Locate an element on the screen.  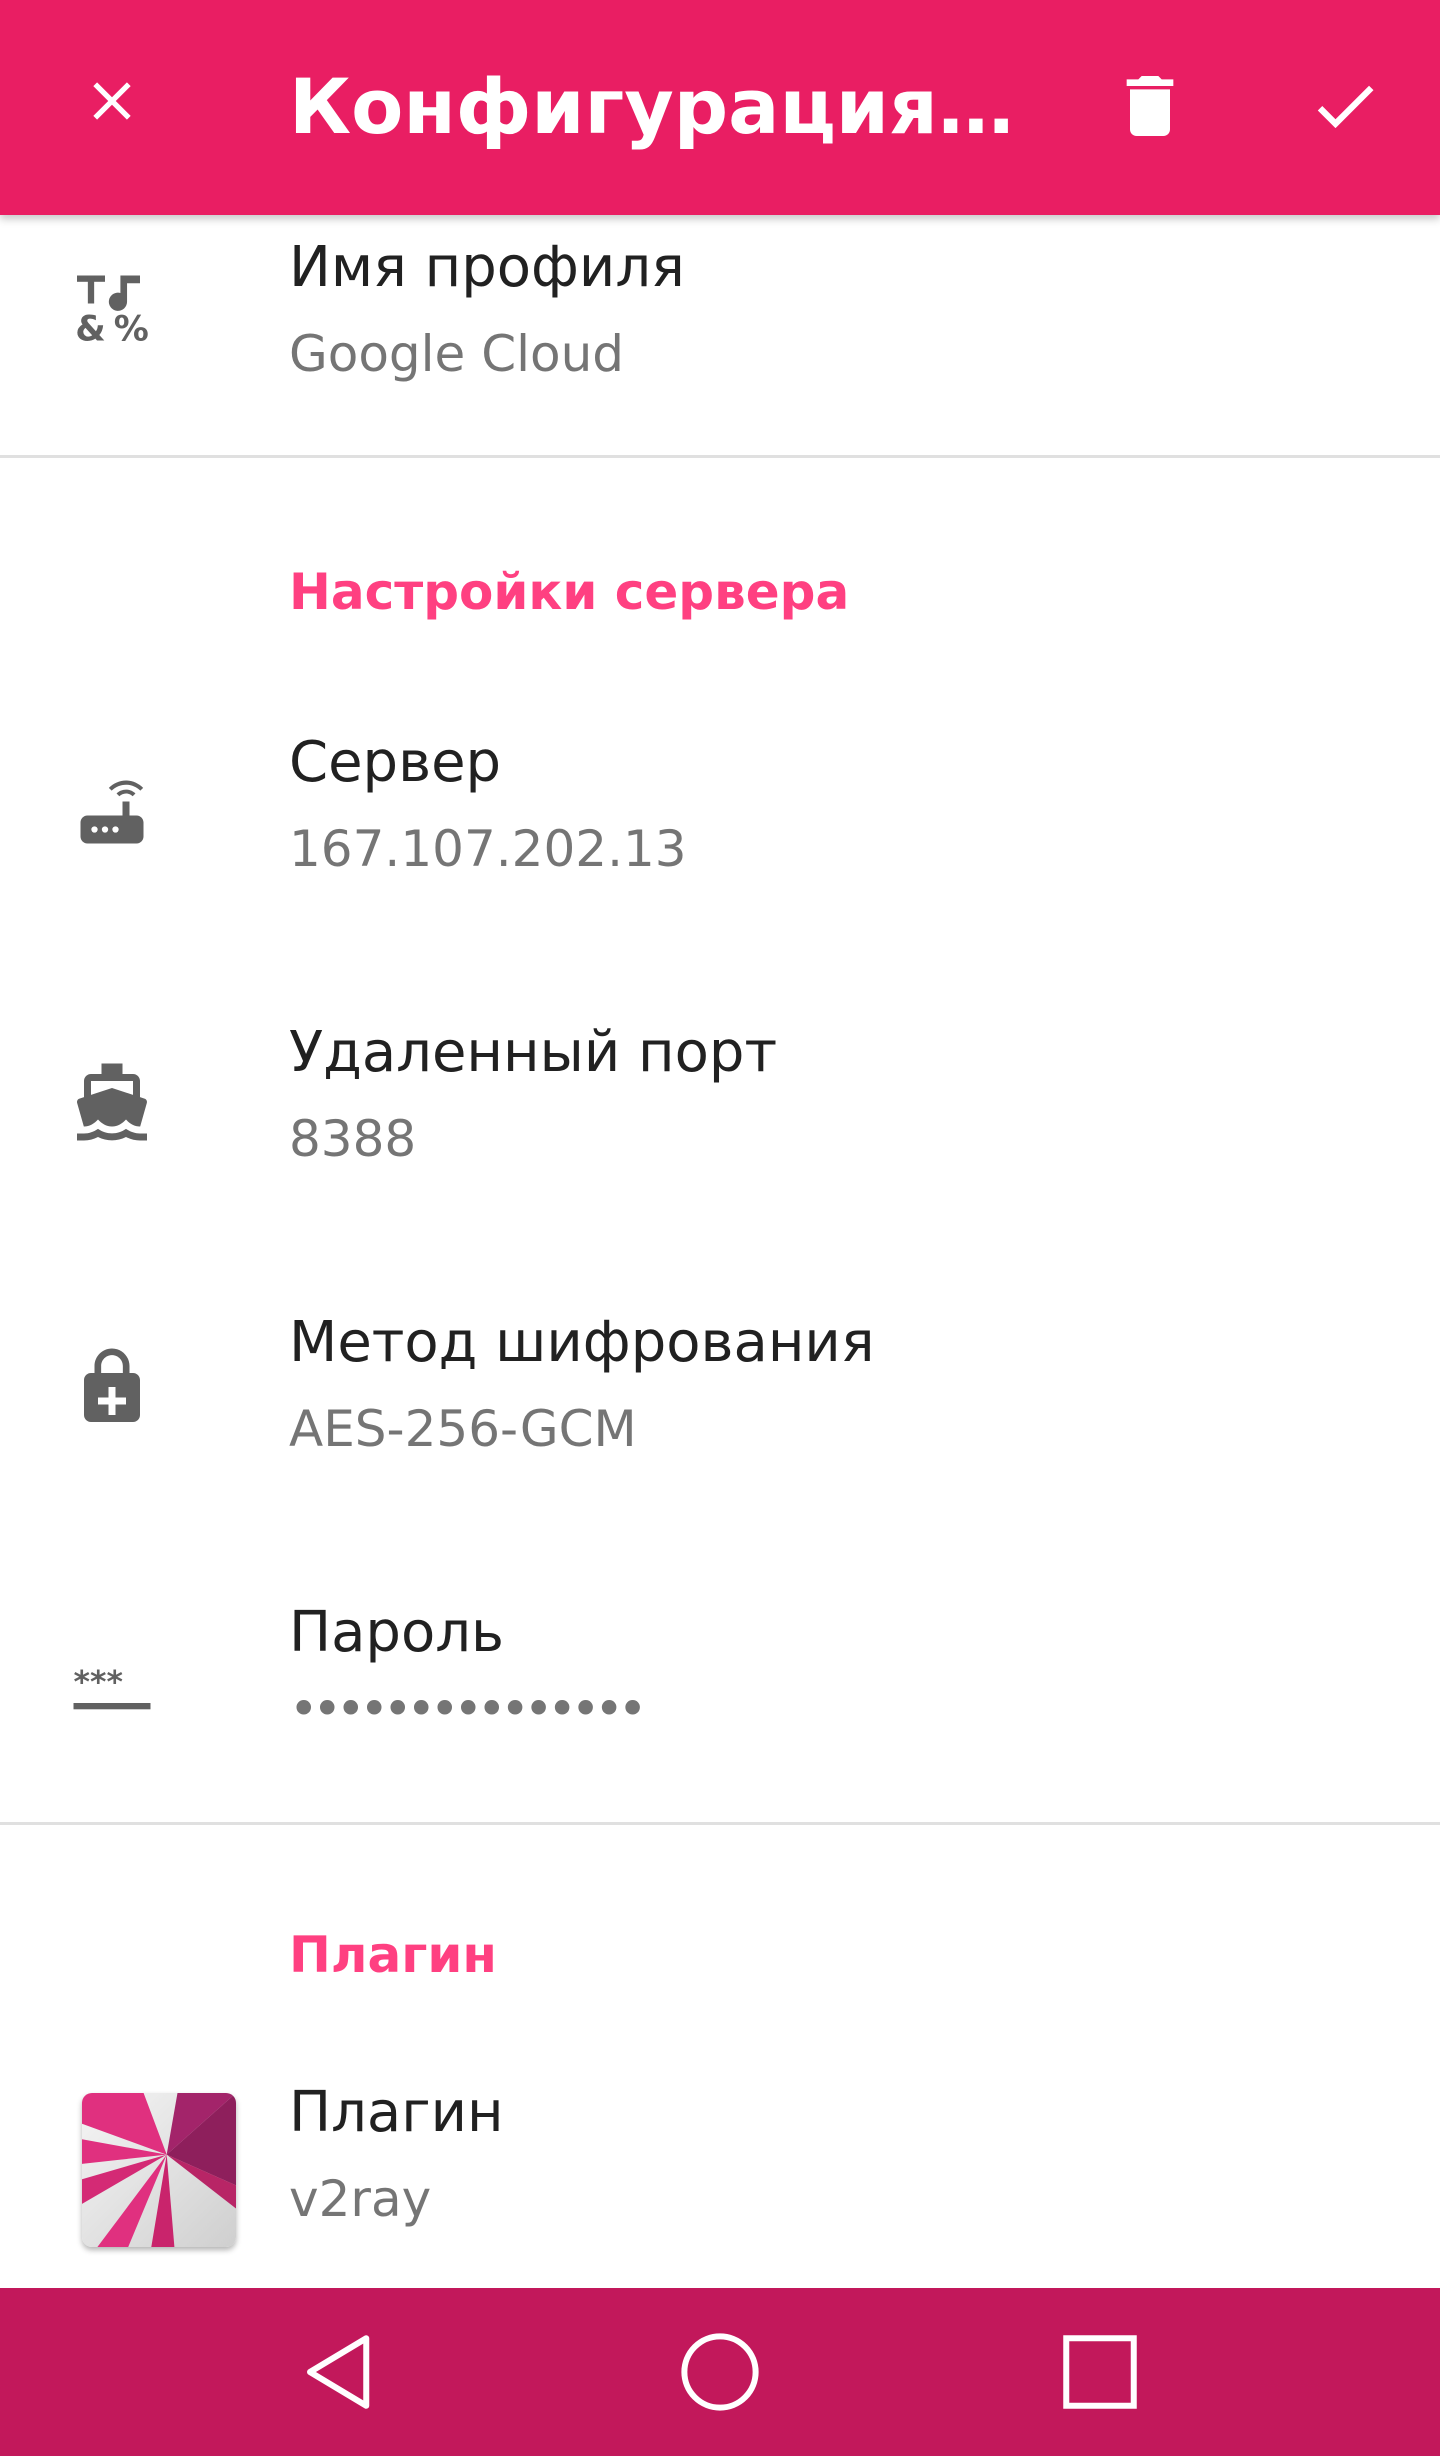
profile-name-row: & % Имя профиля Google Cloud is located at coordinates (720, 335).